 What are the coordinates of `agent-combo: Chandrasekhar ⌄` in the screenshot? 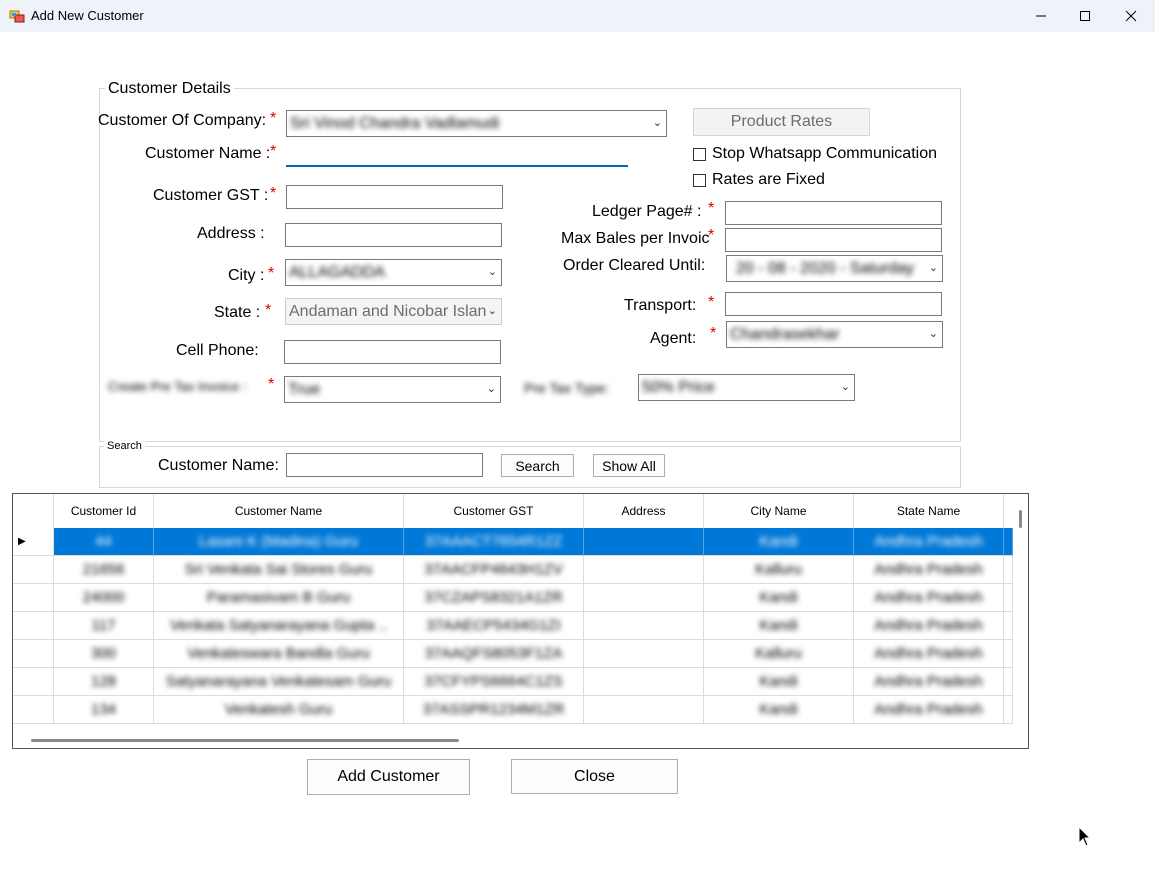 It's located at (834, 334).